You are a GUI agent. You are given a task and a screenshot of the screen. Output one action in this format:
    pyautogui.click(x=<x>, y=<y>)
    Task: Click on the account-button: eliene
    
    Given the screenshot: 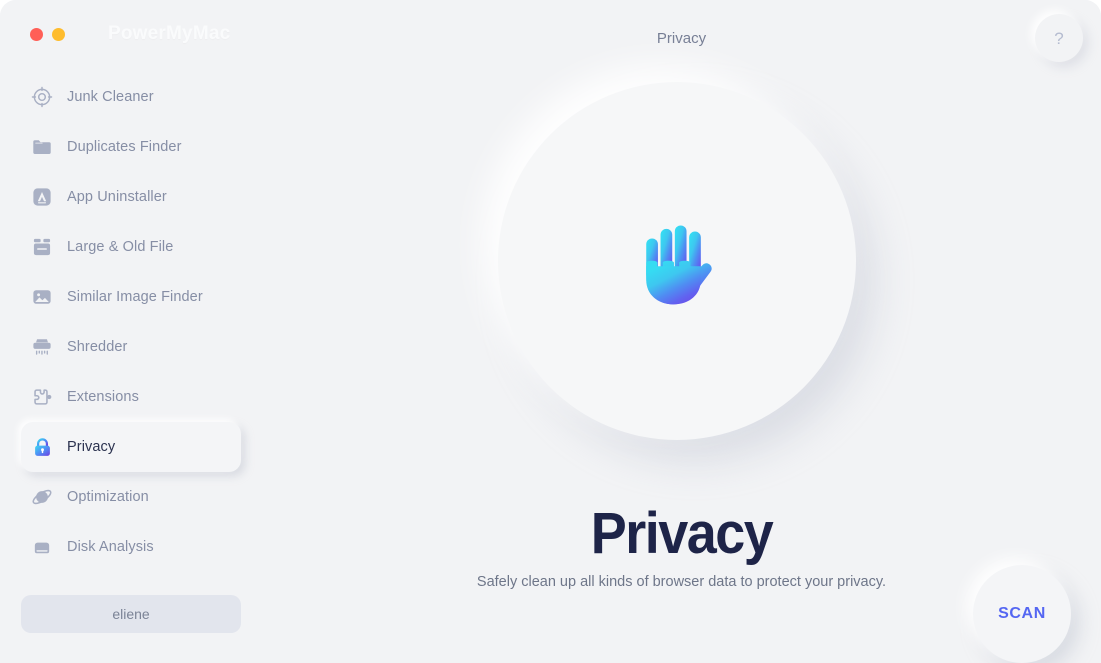 What is the action you would take?
    pyautogui.click(x=131, y=614)
    